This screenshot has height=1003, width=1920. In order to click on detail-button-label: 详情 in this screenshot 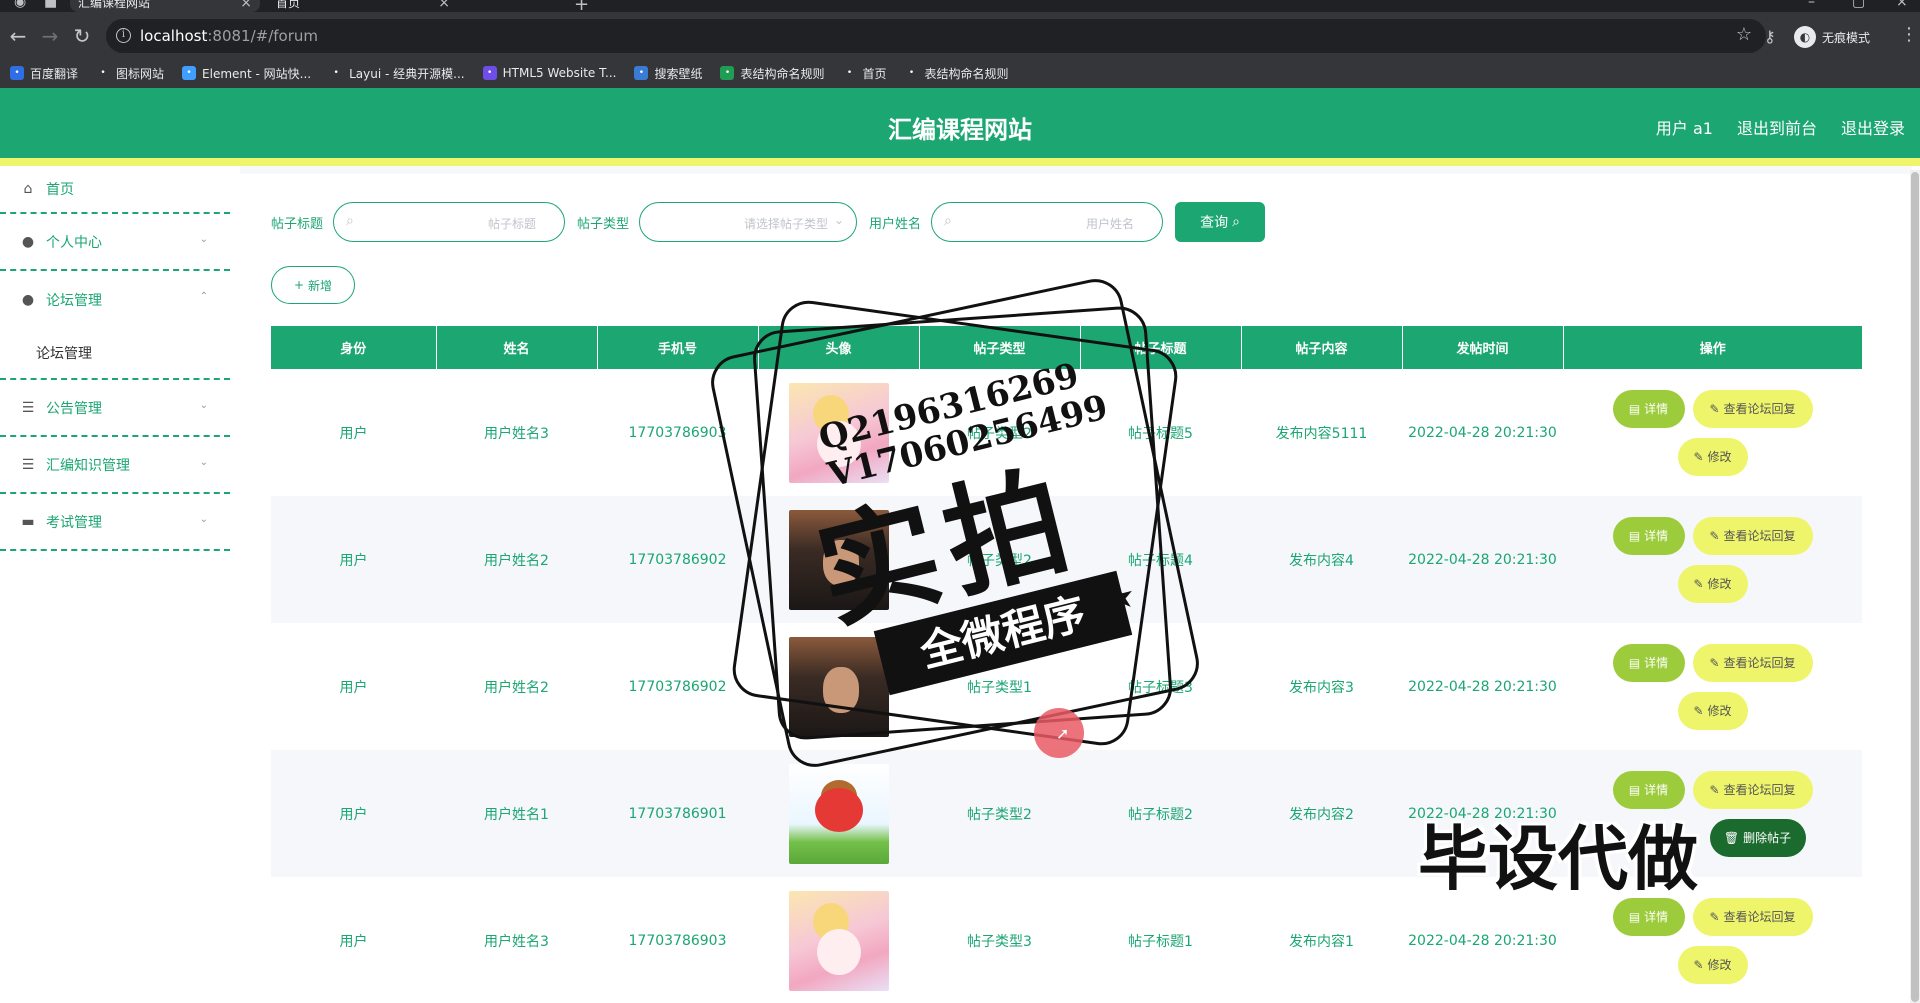, I will do `click(1656, 917)`.